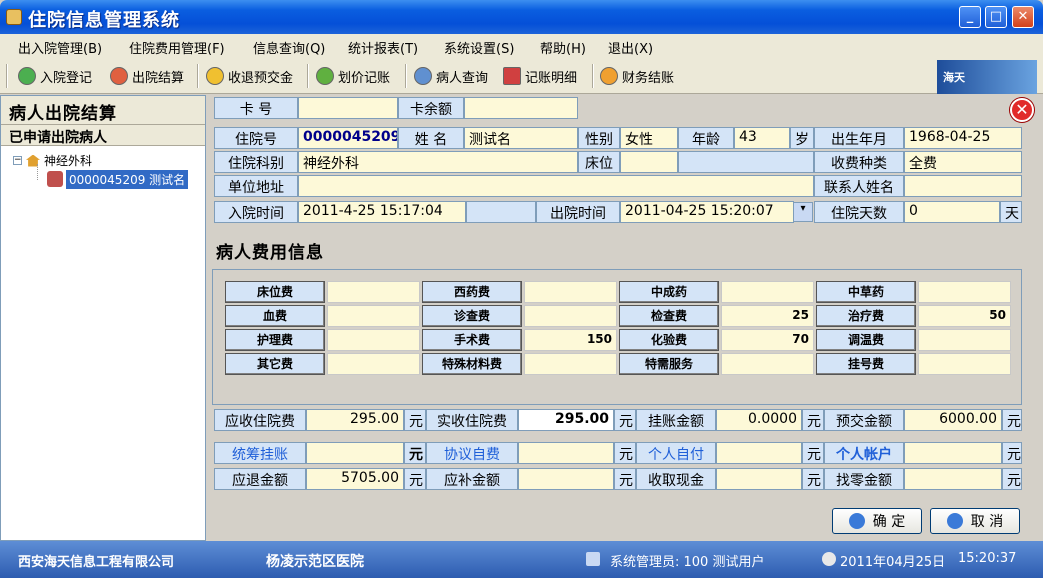 The height and width of the screenshot is (578, 1043). I want to click on cash-field, so click(759, 479).